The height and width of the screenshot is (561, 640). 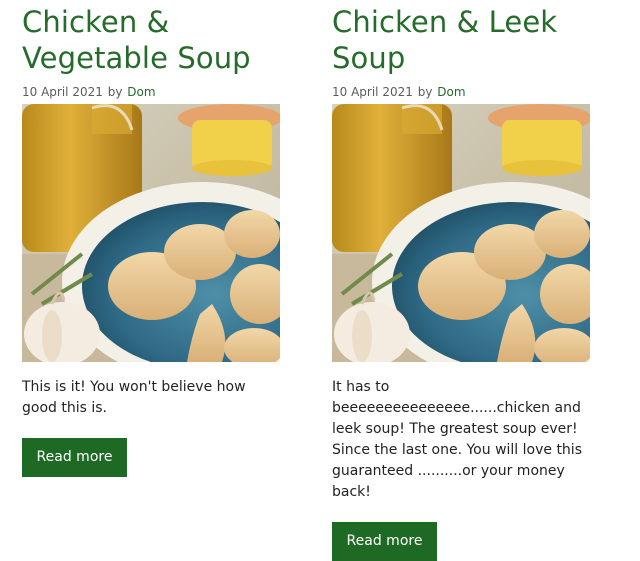 I want to click on post-title-link: Chicken & Leek Soup, so click(x=444, y=40).